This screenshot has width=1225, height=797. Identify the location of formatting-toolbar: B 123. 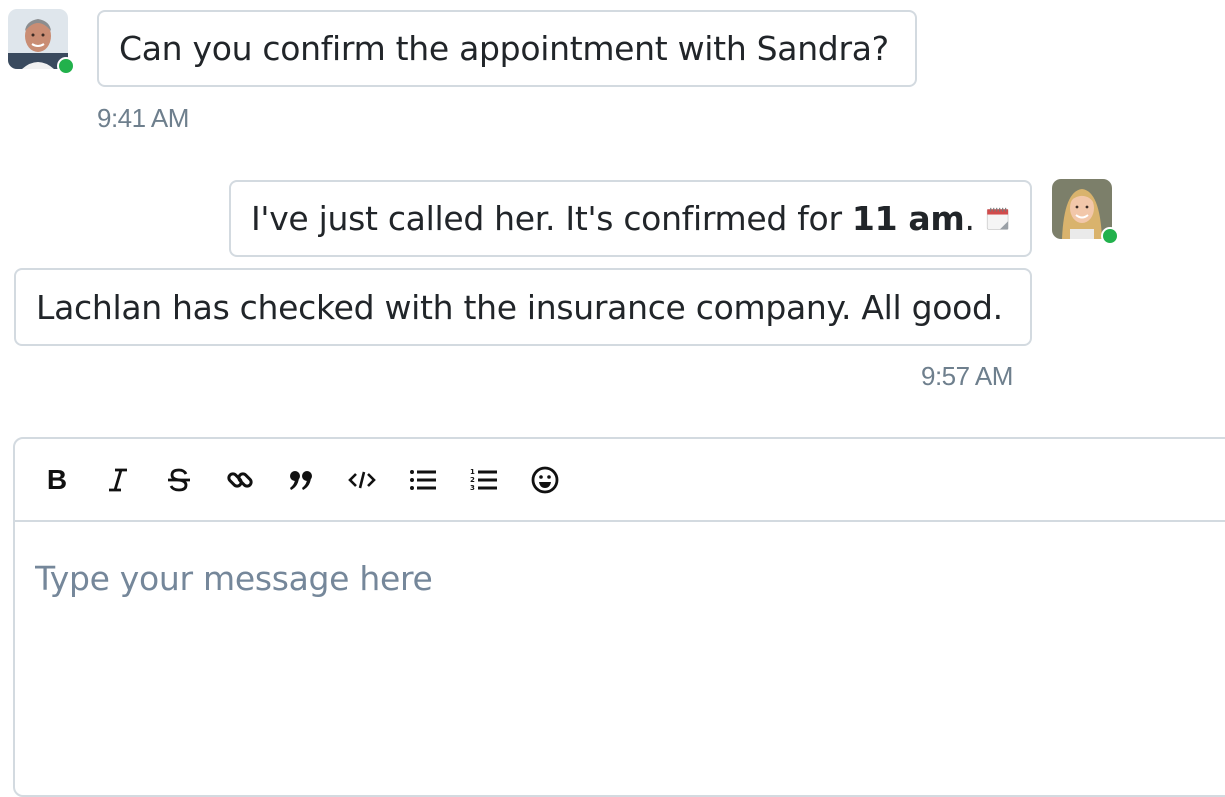
(620, 480).